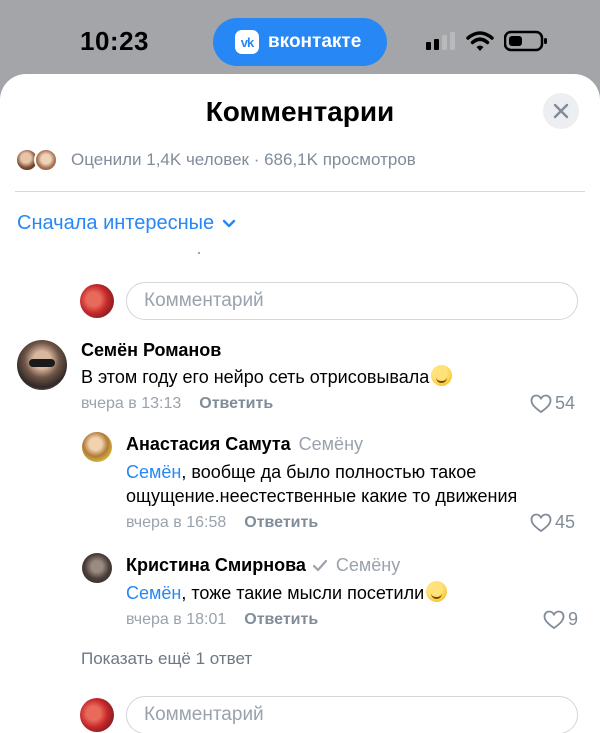 This screenshot has width=600, height=733. I want to click on sort-dropdown: Сначала интересные, so click(126, 223).